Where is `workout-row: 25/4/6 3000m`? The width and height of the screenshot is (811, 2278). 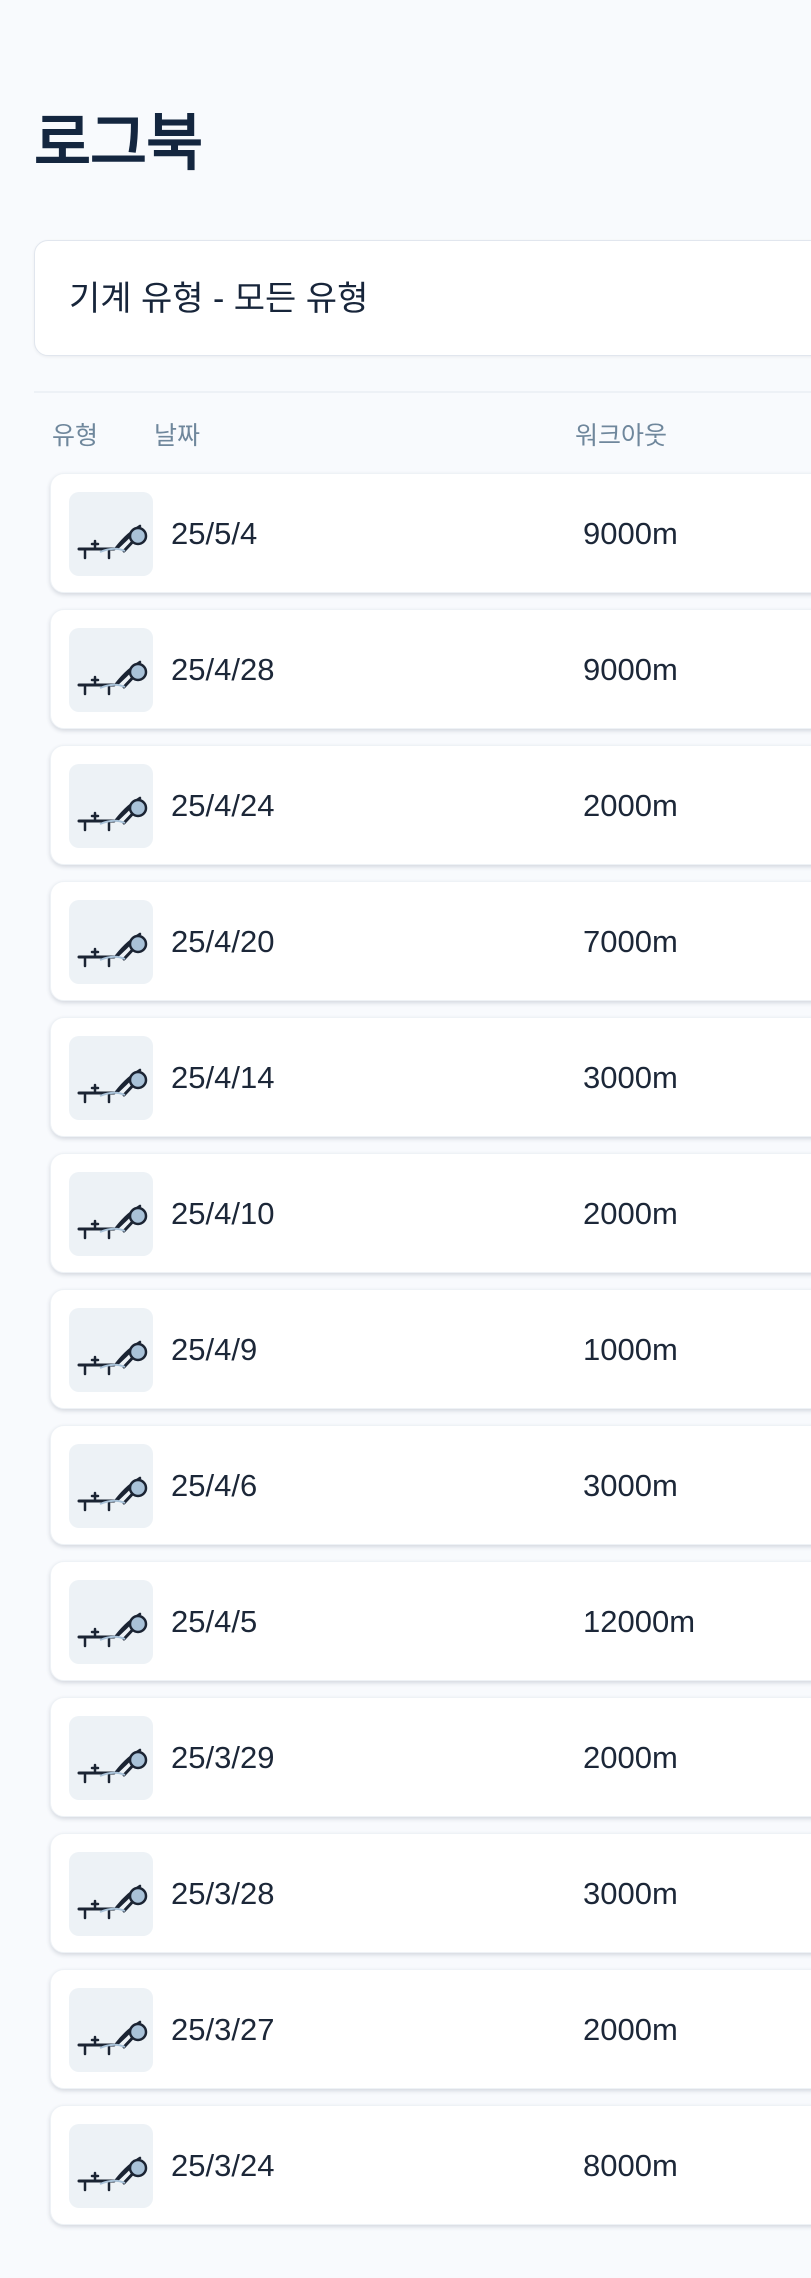 workout-row: 25/4/6 3000m is located at coordinates (430, 1485).